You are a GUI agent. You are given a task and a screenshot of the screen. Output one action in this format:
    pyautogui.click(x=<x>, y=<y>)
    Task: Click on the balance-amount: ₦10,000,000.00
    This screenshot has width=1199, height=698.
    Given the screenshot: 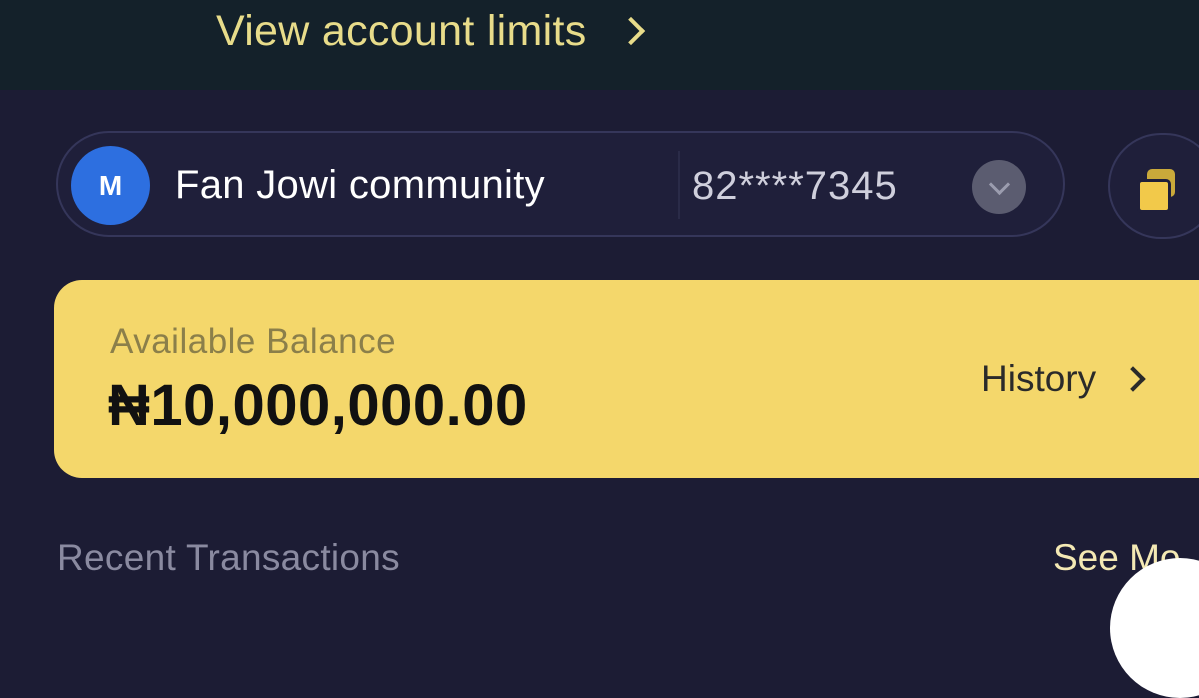 What is the action you would take?
    pyautogui.click(x=318, y=405)
    